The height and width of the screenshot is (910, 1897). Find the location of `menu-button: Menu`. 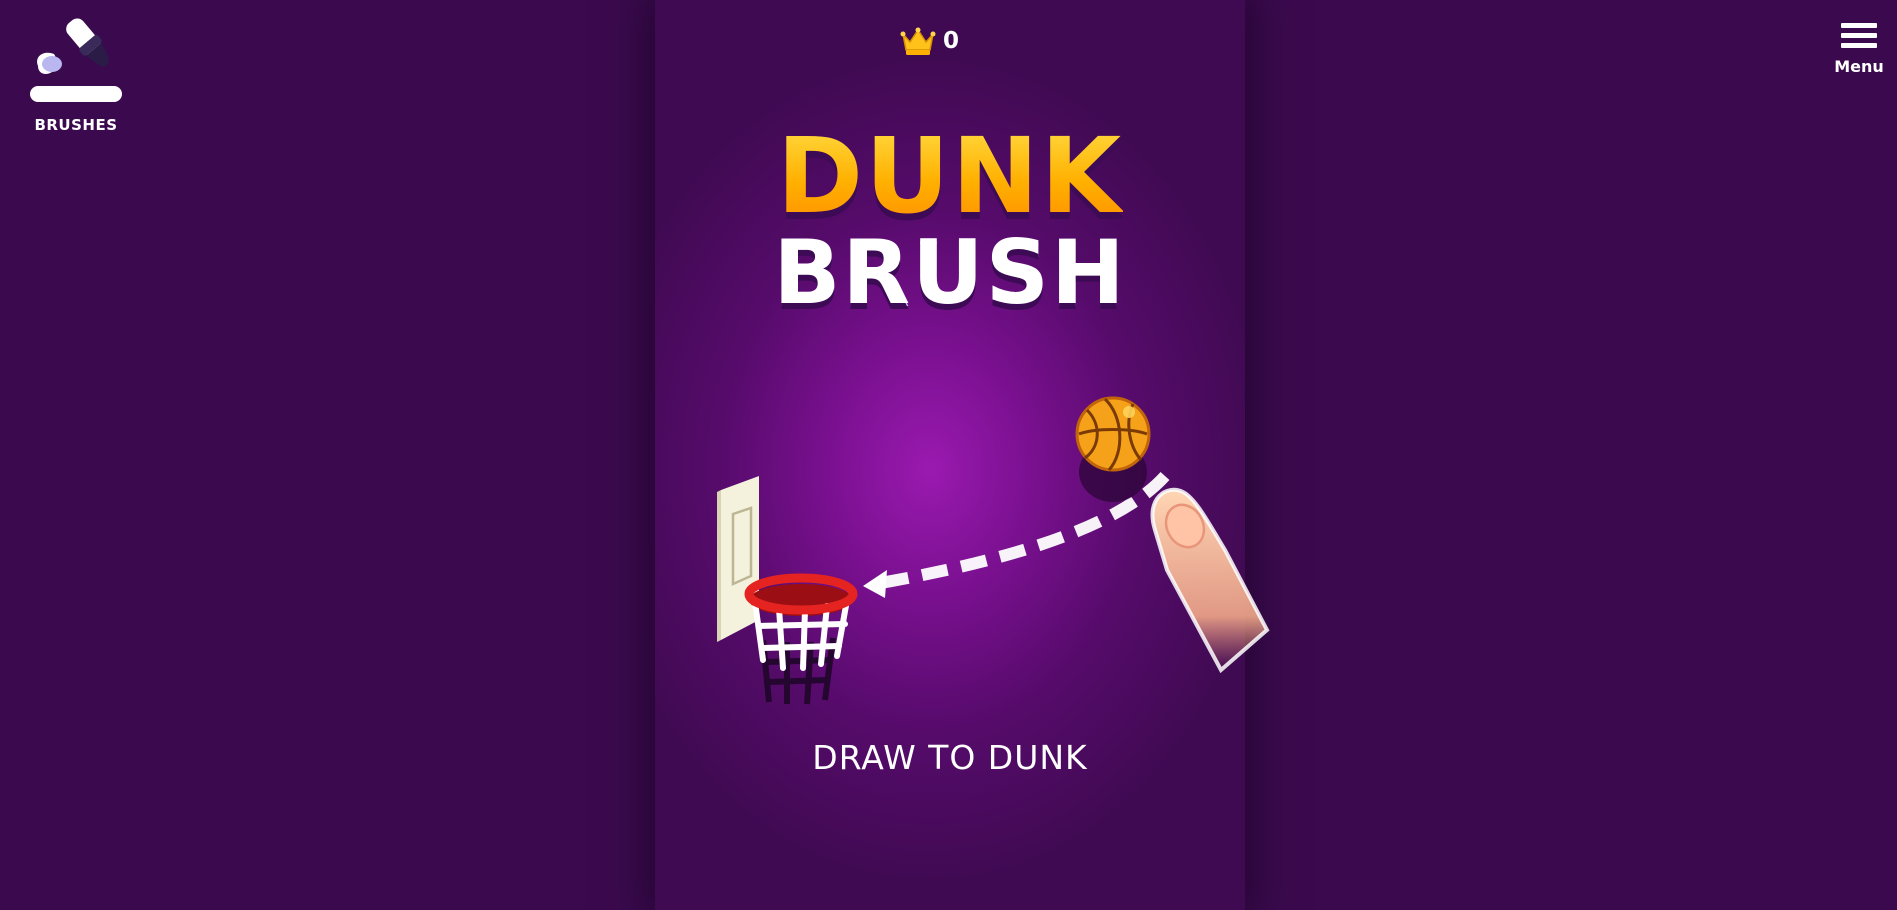

menu-button: Menu is located at coordinates (1859, 51).